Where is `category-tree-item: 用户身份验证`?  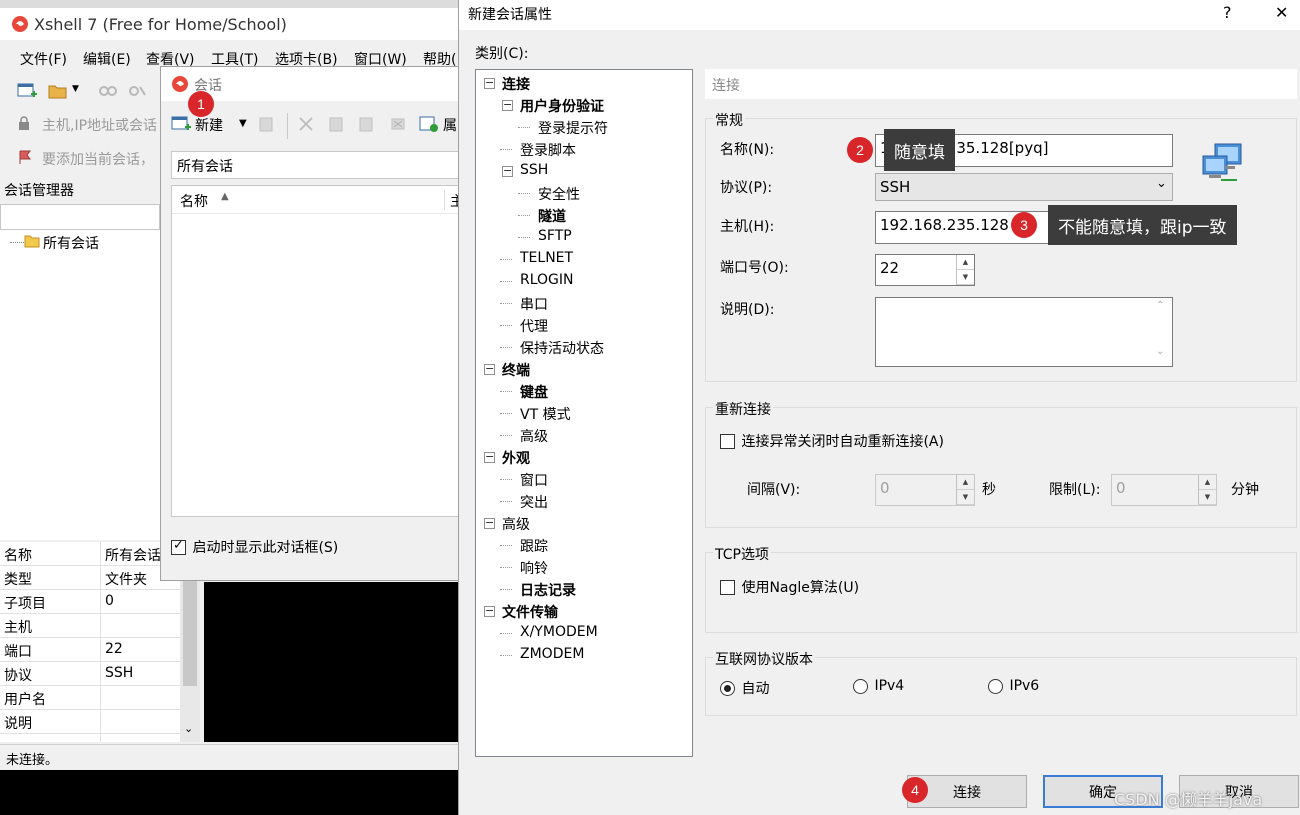
category-tree-item: 用户身份验证 is located at coordinates (562, 106).